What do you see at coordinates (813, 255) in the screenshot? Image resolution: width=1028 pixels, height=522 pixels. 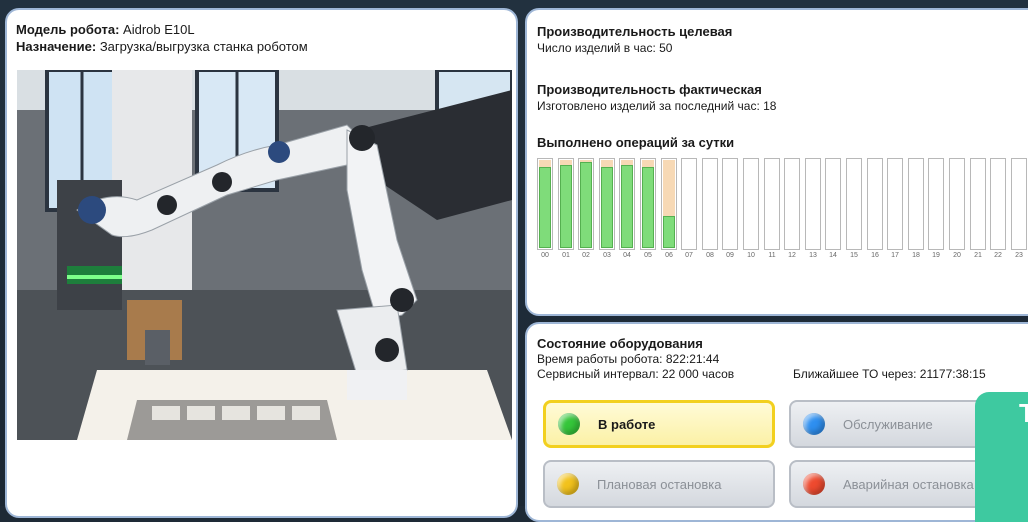 I see `hour-tick-label: 13` at bounding box center [813, 255].